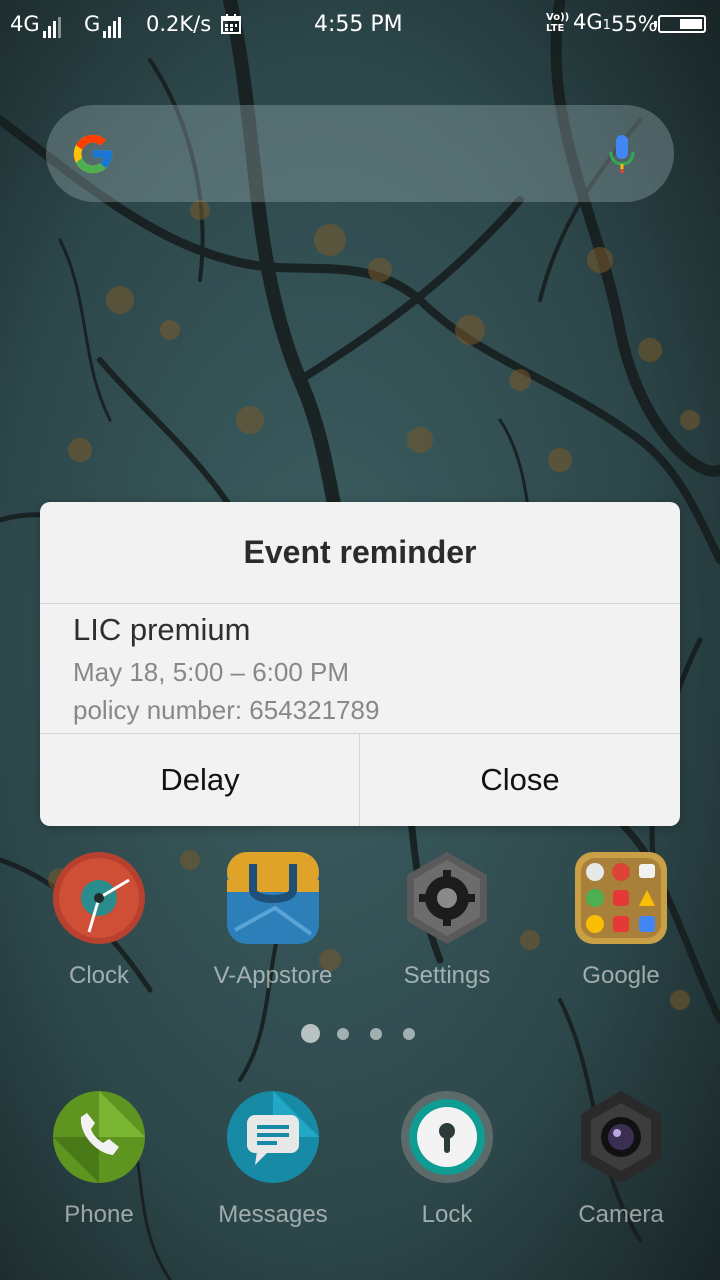 The width and height of the screenshot is (720, 1280). I want to click on message-bubble-icon, so click(273, 1137).